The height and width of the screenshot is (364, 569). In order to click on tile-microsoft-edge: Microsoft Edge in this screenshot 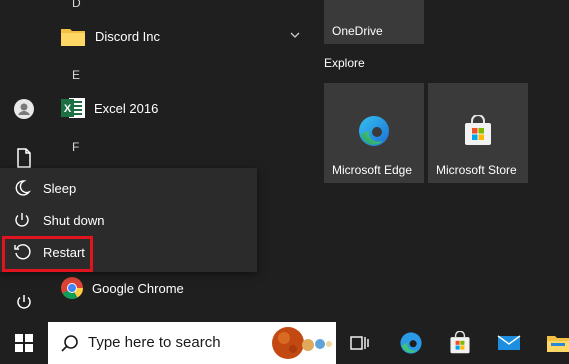, I will do `click(374, 133)`.